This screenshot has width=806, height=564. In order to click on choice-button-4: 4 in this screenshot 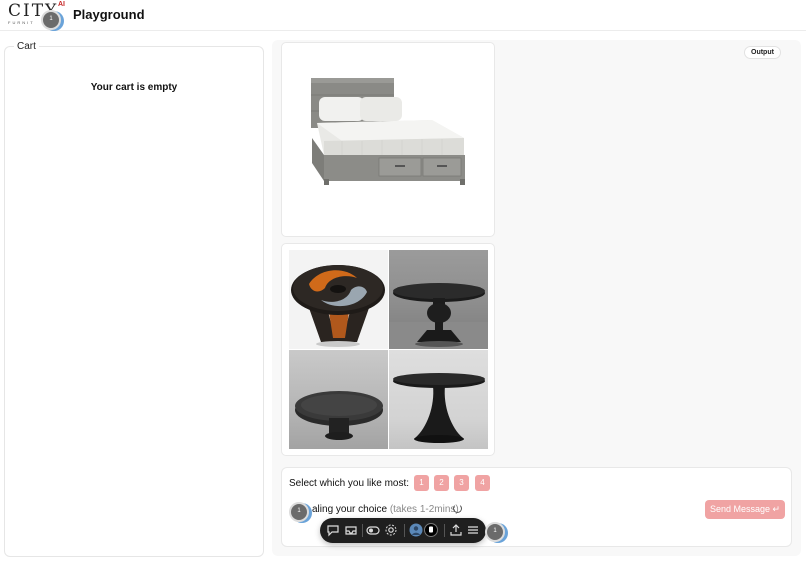, I will do `click(482, 483)`.